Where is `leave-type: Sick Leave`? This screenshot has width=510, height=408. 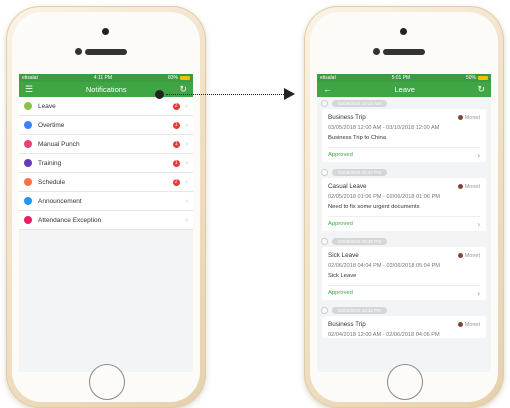 leave-type: Sick Leave is located at coordinates (343, 255).